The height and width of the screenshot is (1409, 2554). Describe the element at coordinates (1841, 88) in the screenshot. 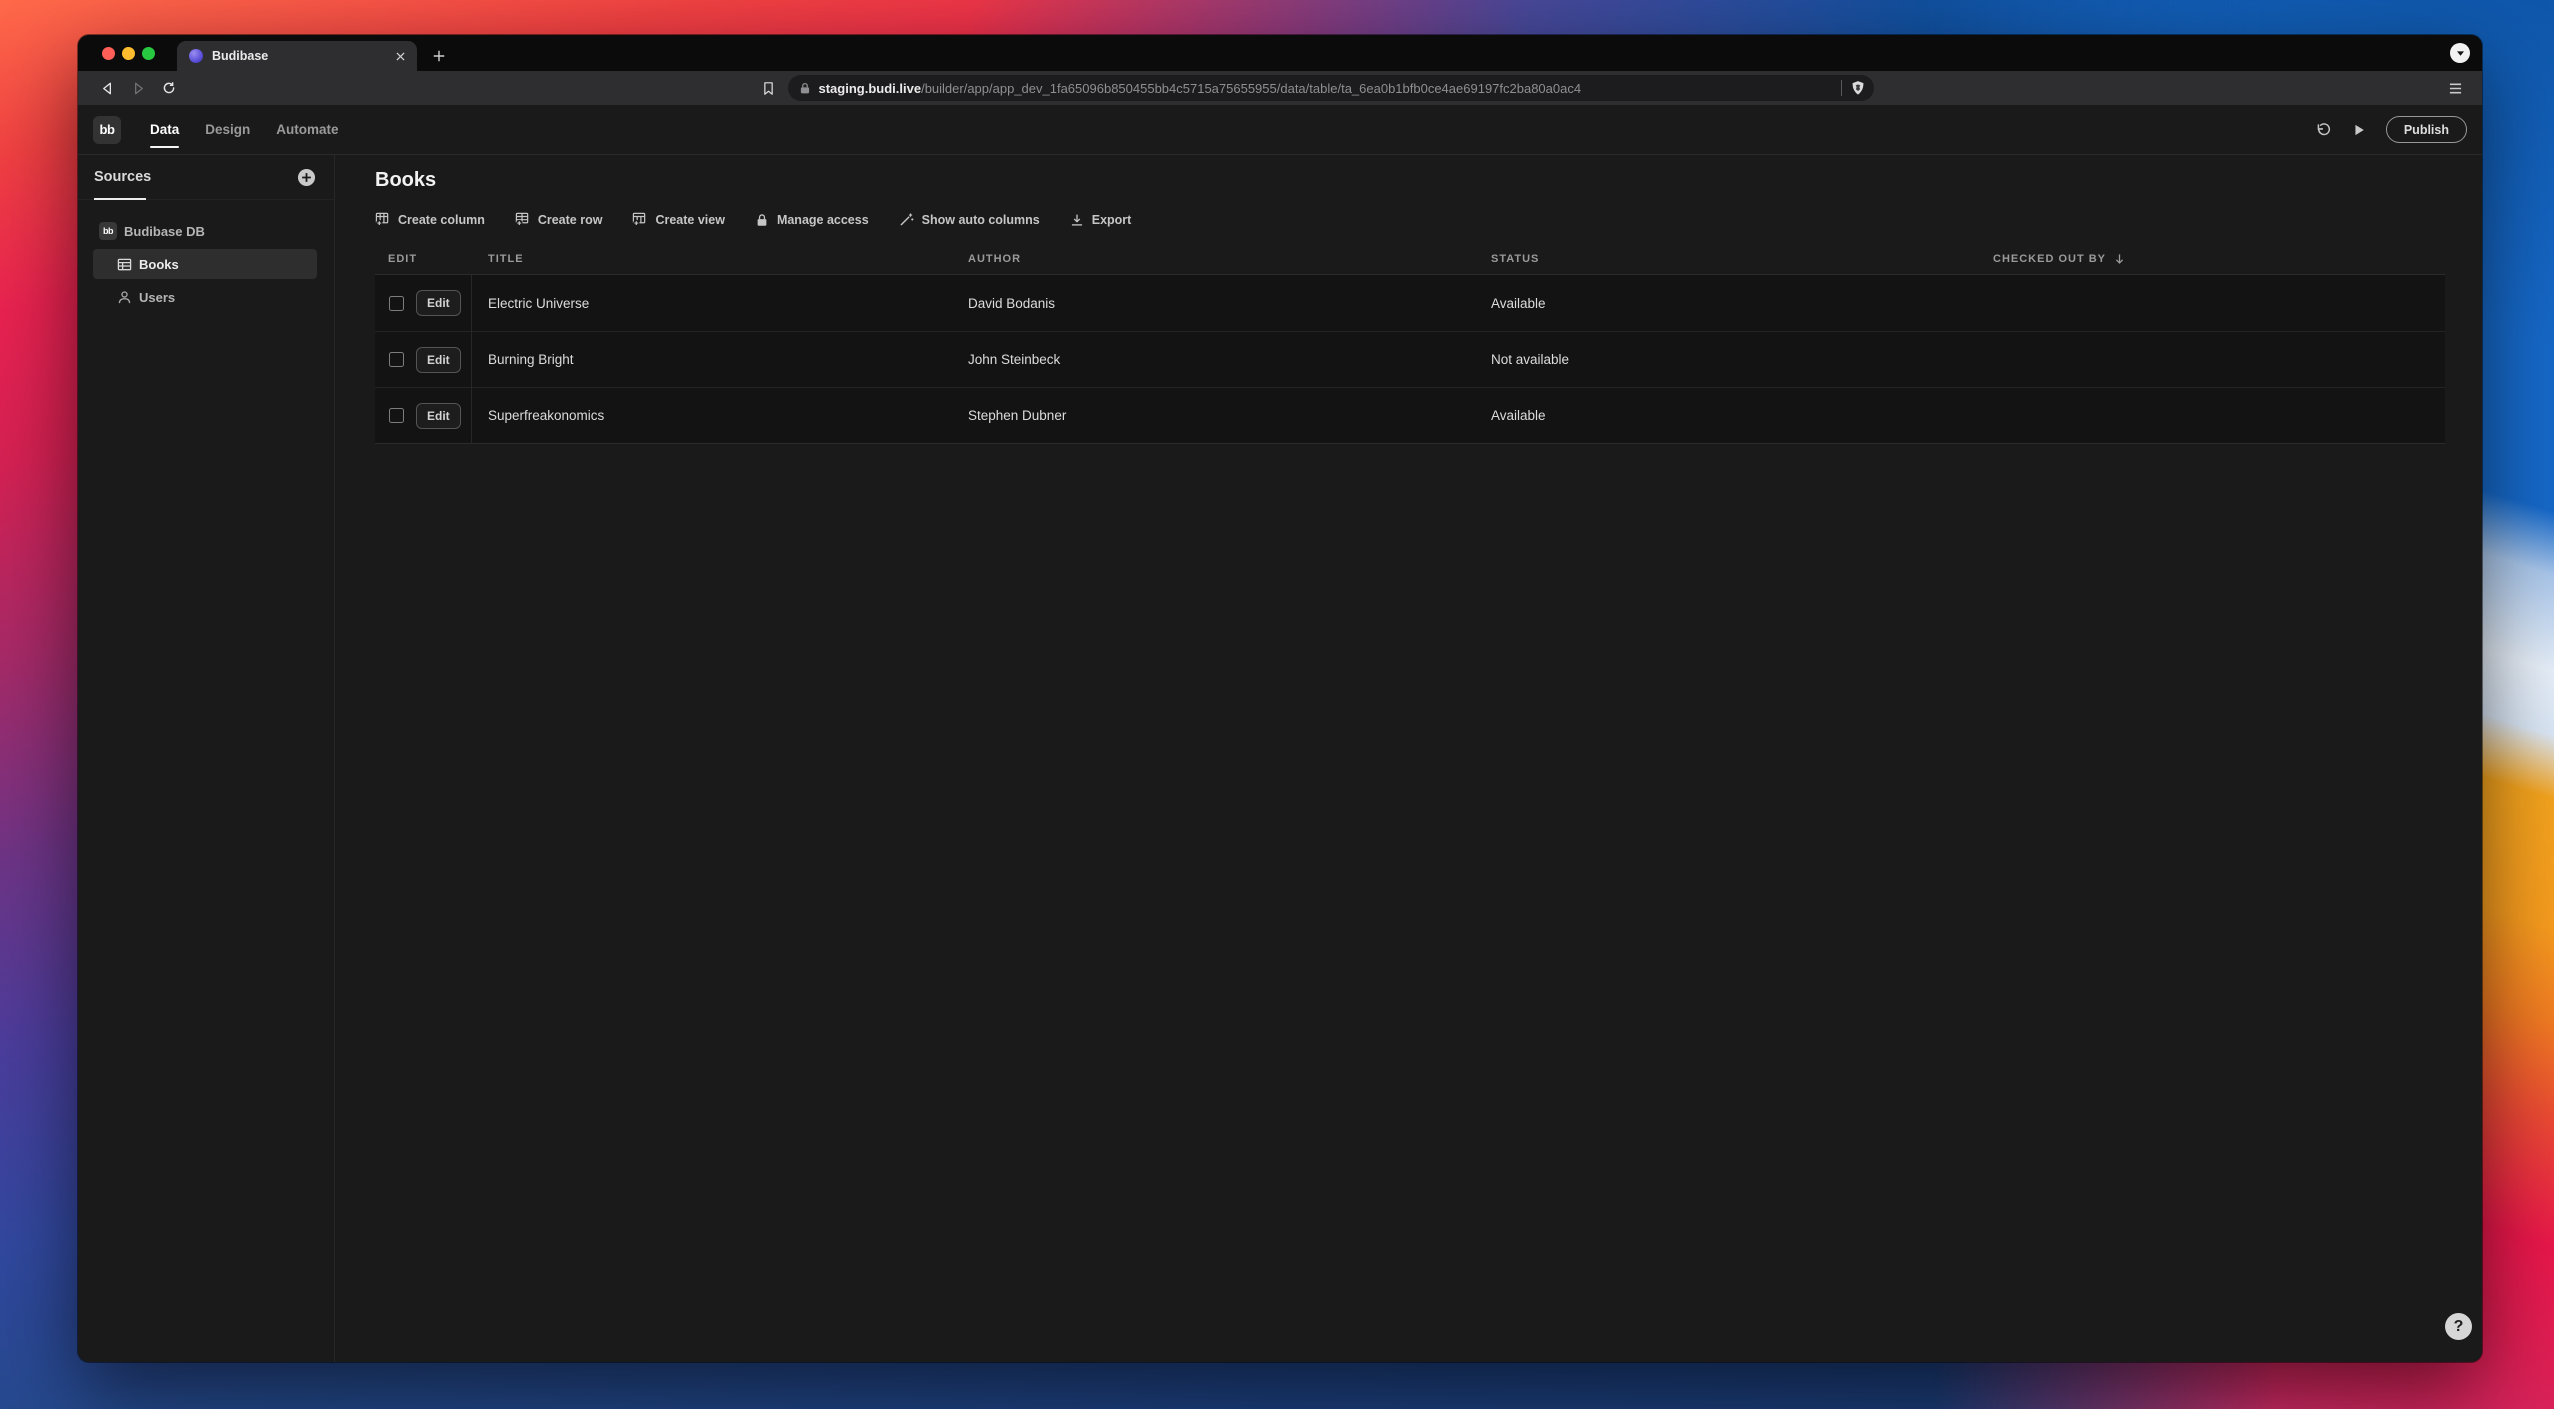

I see `urlbar-divider` at that location.